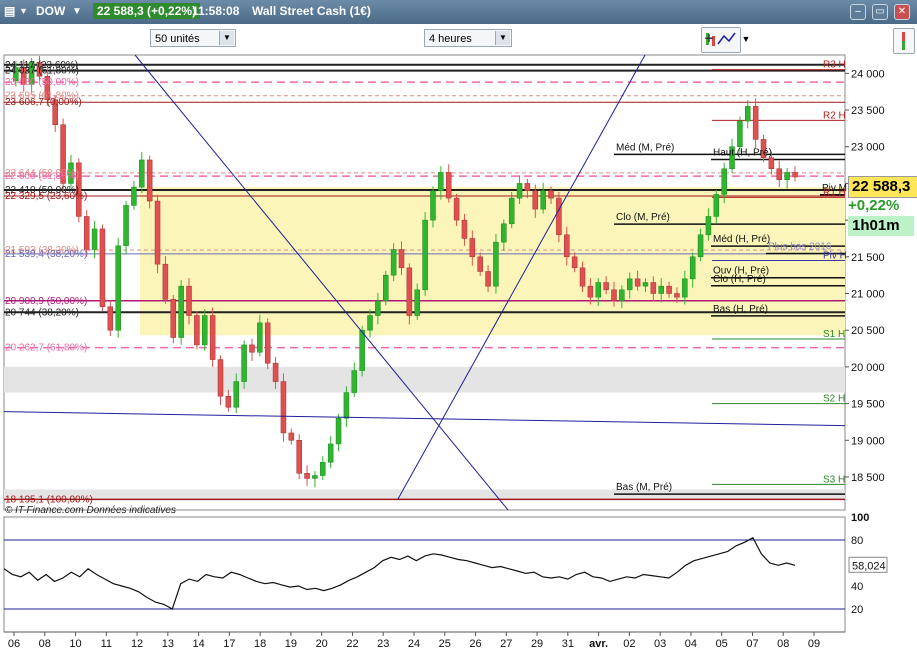  What do you see at coordinates (383, 644) in the screenshot?
I see `x-tick-label: 23` at bounding box center [383, 644].